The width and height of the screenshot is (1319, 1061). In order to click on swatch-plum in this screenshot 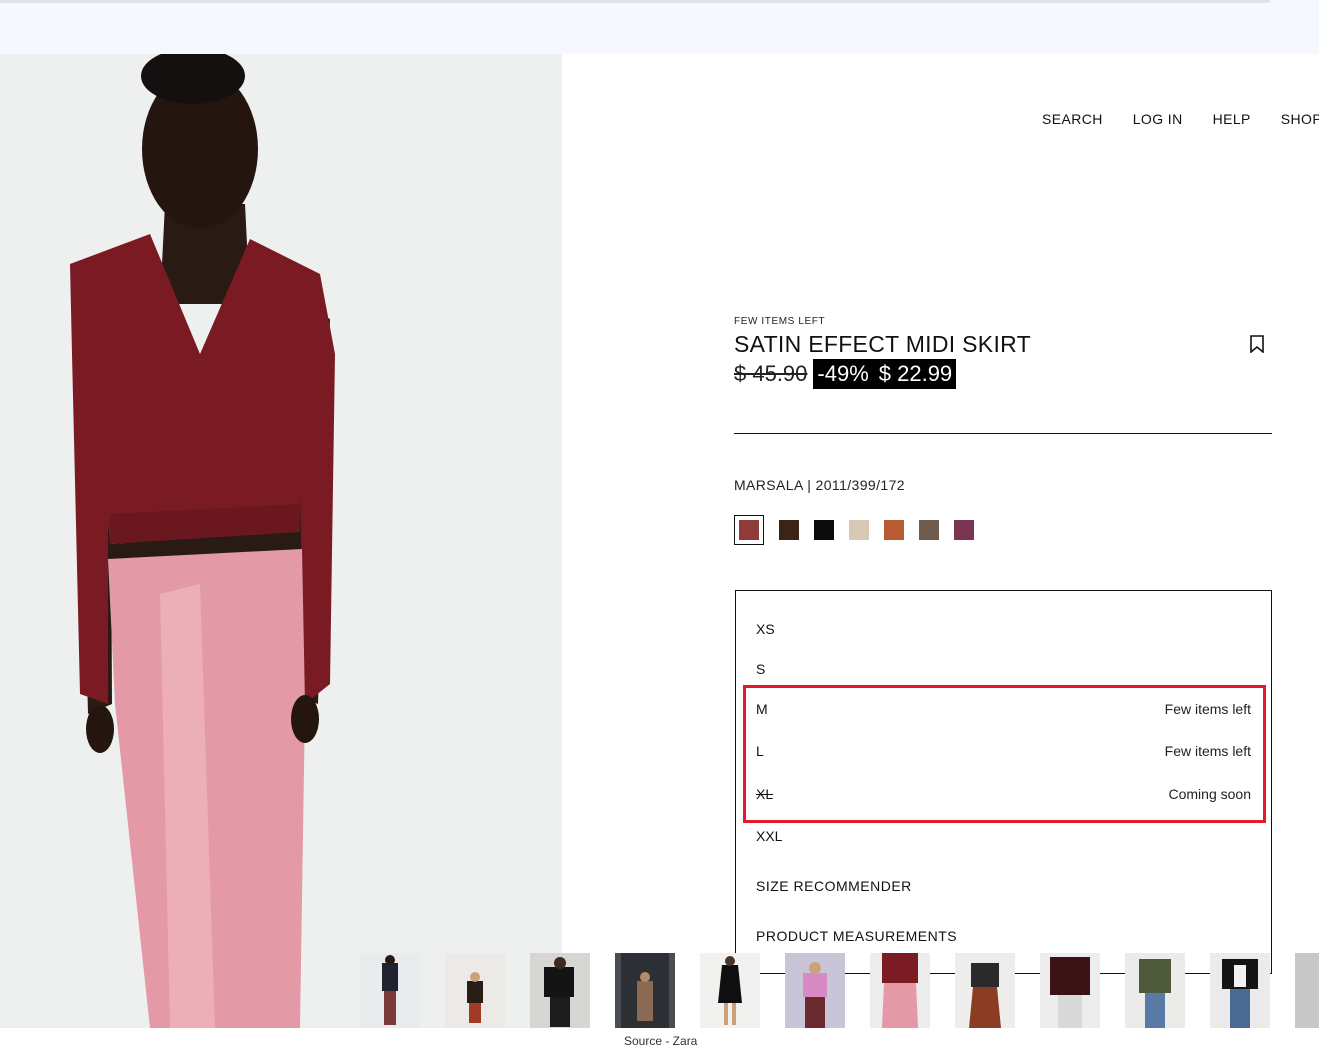, I will do `click(964, 530)`.